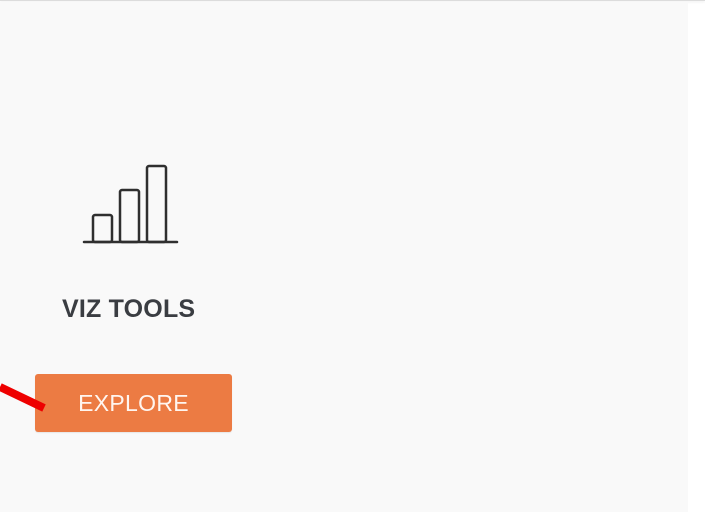  I want to click on card-title: VIZ TOOLS, so click(129, 309).